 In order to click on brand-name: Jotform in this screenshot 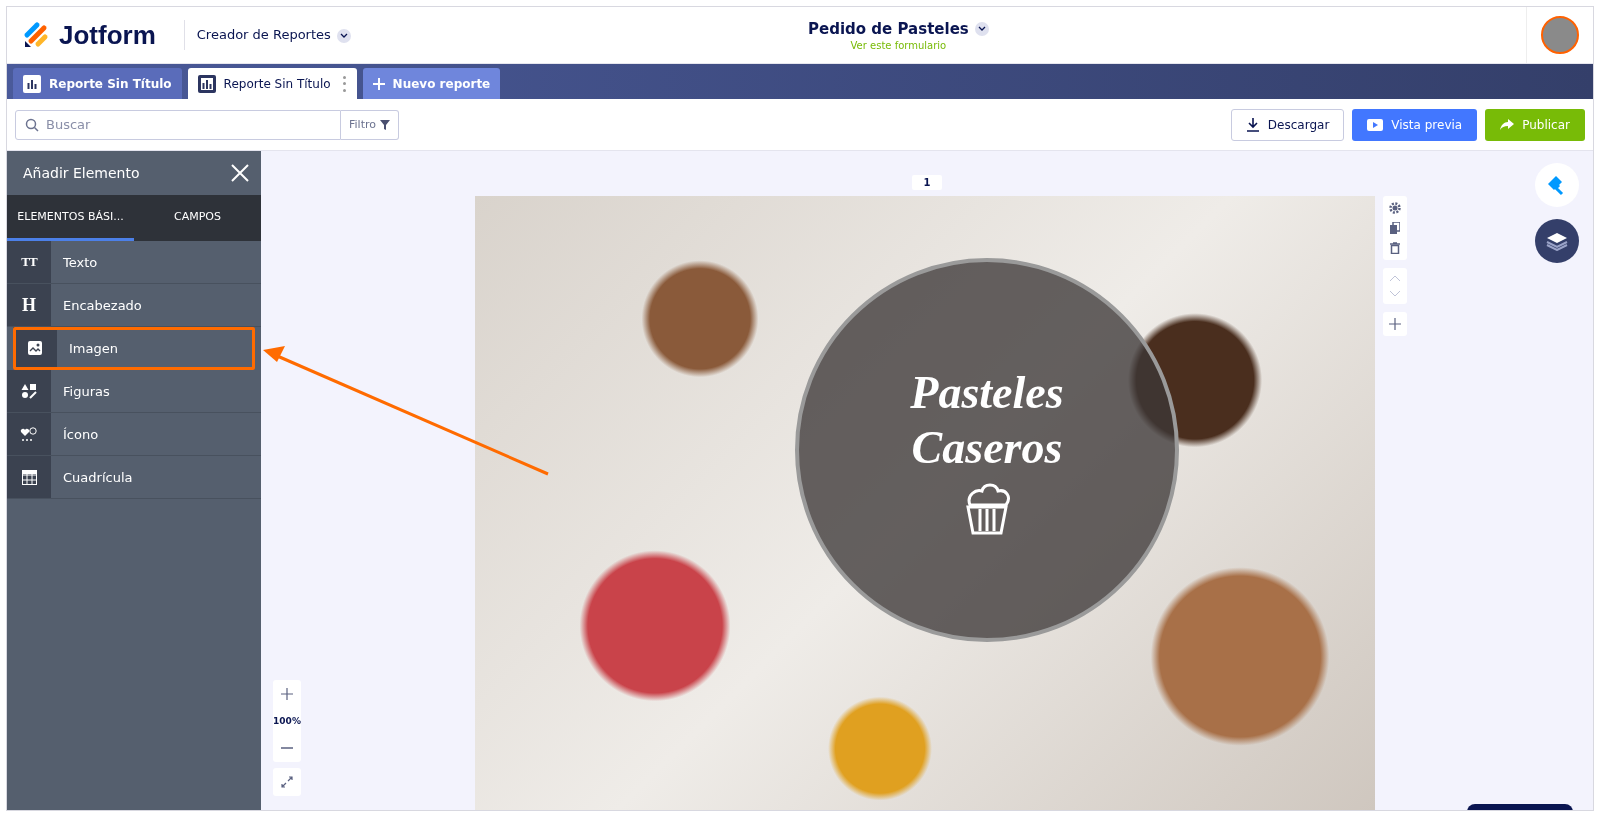, I will do `click(107, 35)`.